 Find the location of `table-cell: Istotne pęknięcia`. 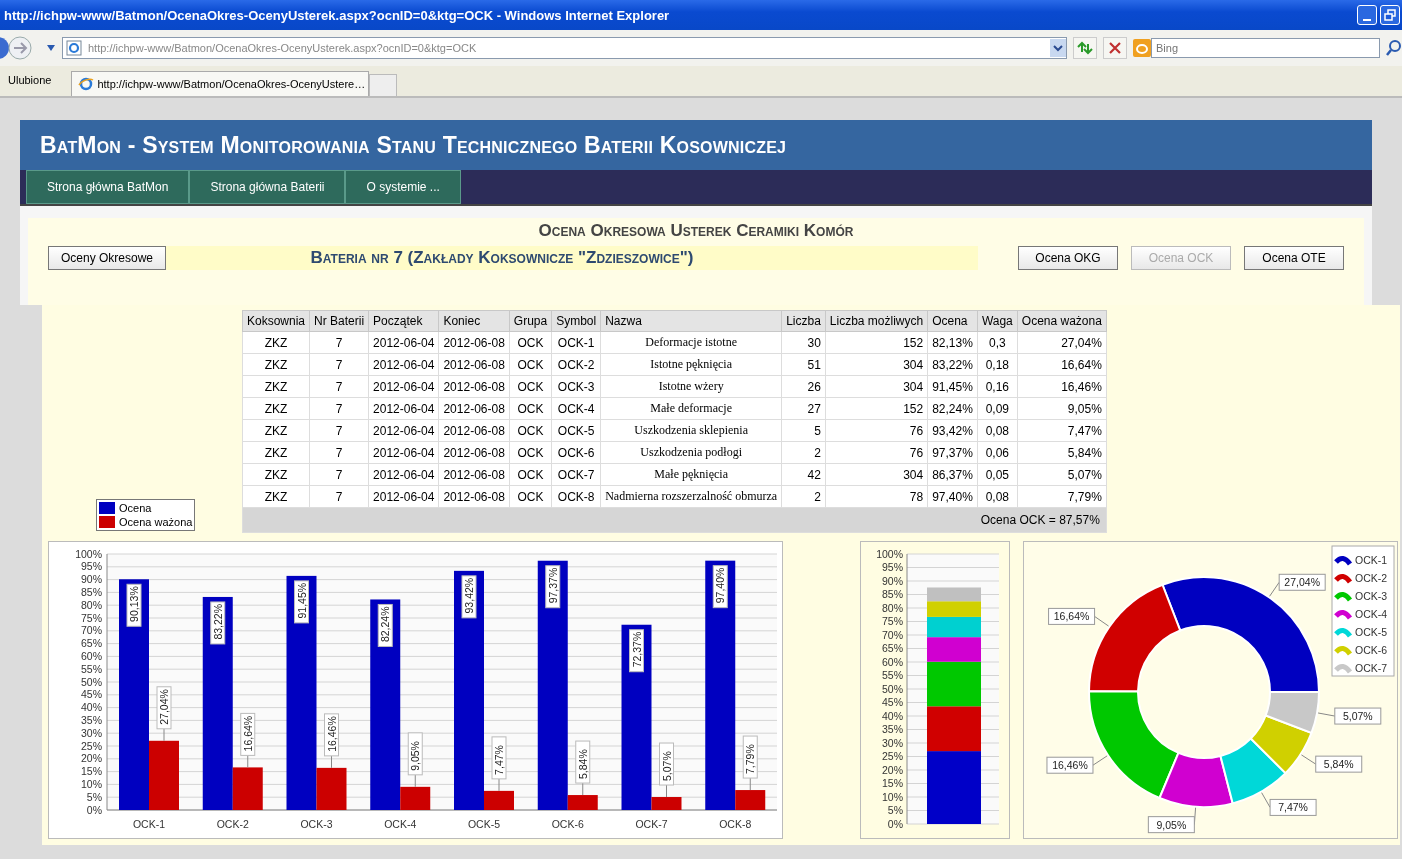

table-cell: Istotne pęknięcia is located at coordinates (691, 364).